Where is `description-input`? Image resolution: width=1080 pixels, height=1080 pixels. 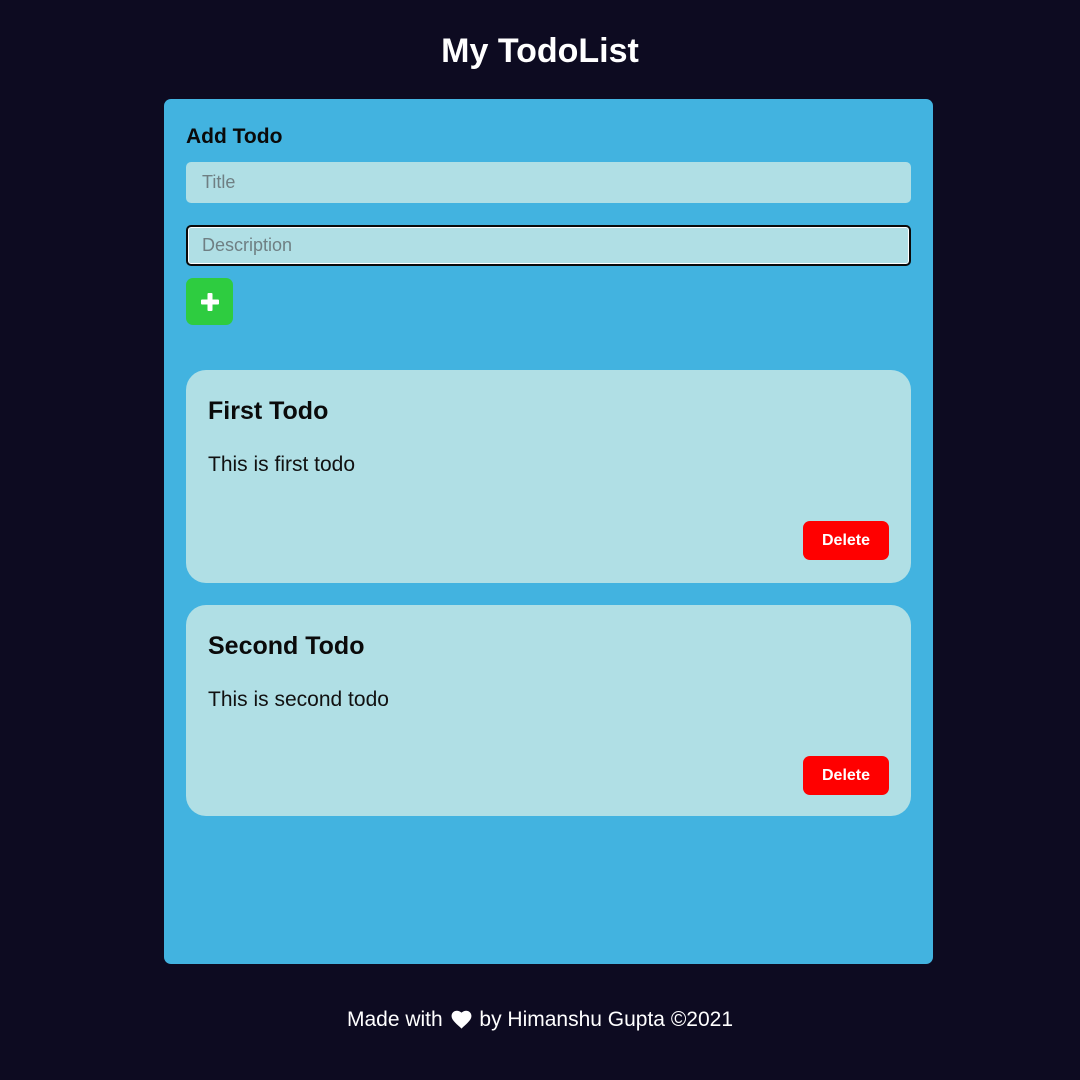
description-input is located at coordinates (548, 245).